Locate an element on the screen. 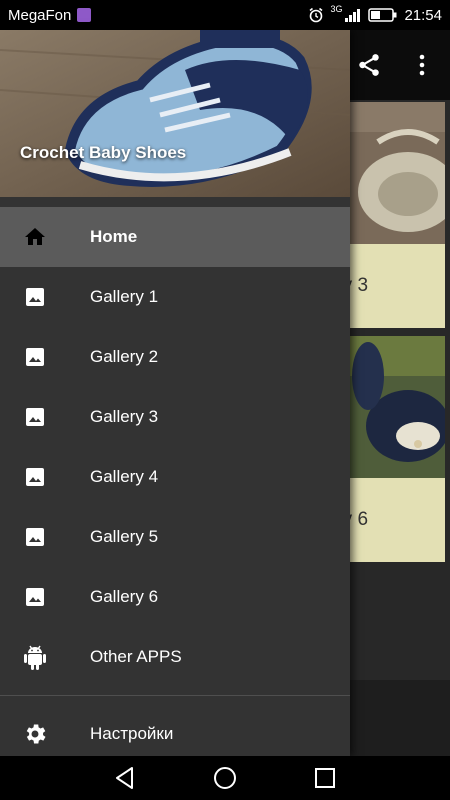 The width and height of the screenshot is (450, 800). carrier-name: MegaFon is located at coordinates (40, 15).